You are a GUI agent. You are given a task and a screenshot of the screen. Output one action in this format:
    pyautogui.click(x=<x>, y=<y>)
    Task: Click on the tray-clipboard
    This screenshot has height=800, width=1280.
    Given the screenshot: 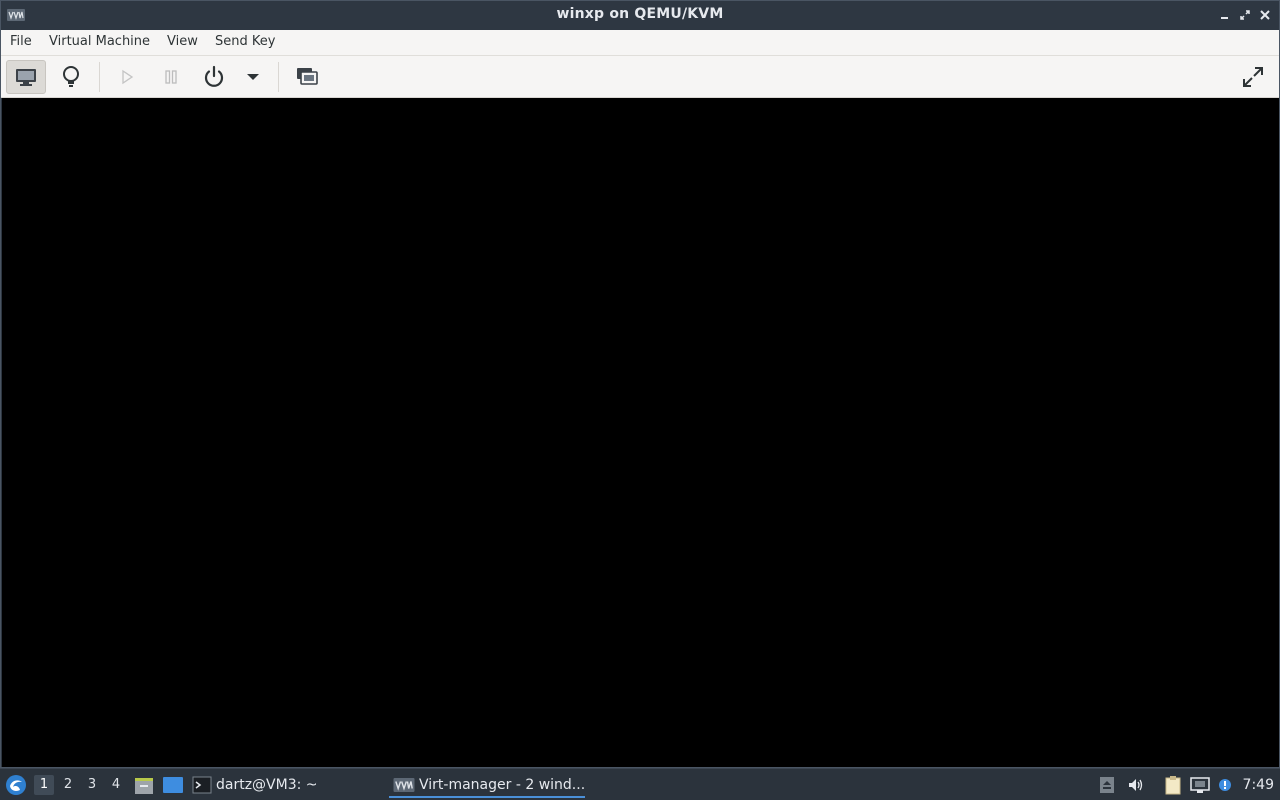 What is the action you would take?
    pyautogui.click(x=1173, y=785)
    